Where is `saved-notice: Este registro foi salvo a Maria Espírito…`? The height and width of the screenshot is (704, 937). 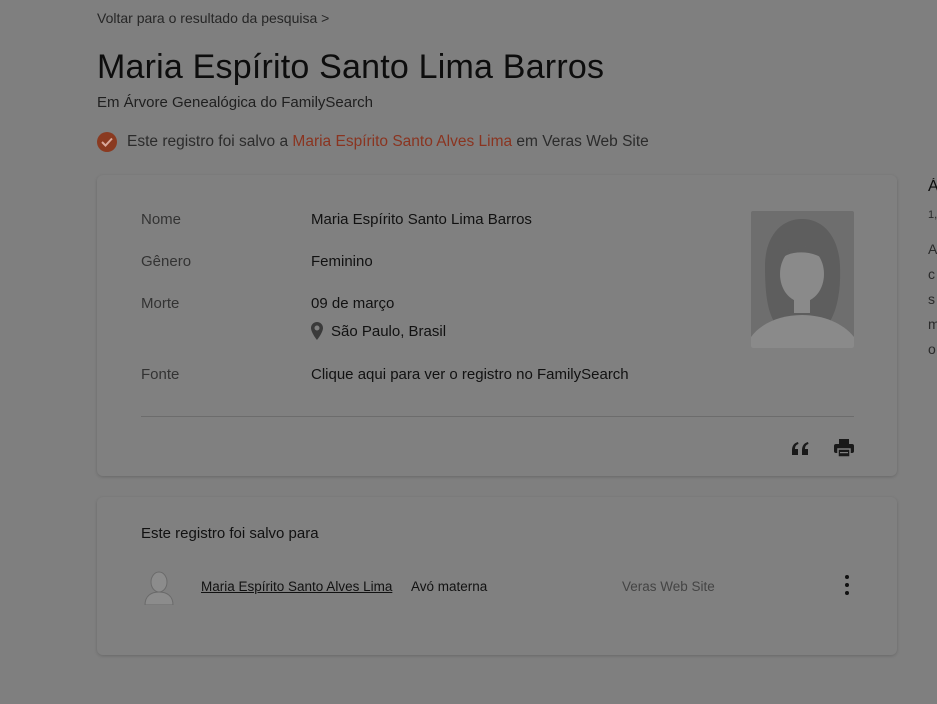 saved-notice: Este registro foi salvo a Maria Espírito… is located at coordinates (373, 142).